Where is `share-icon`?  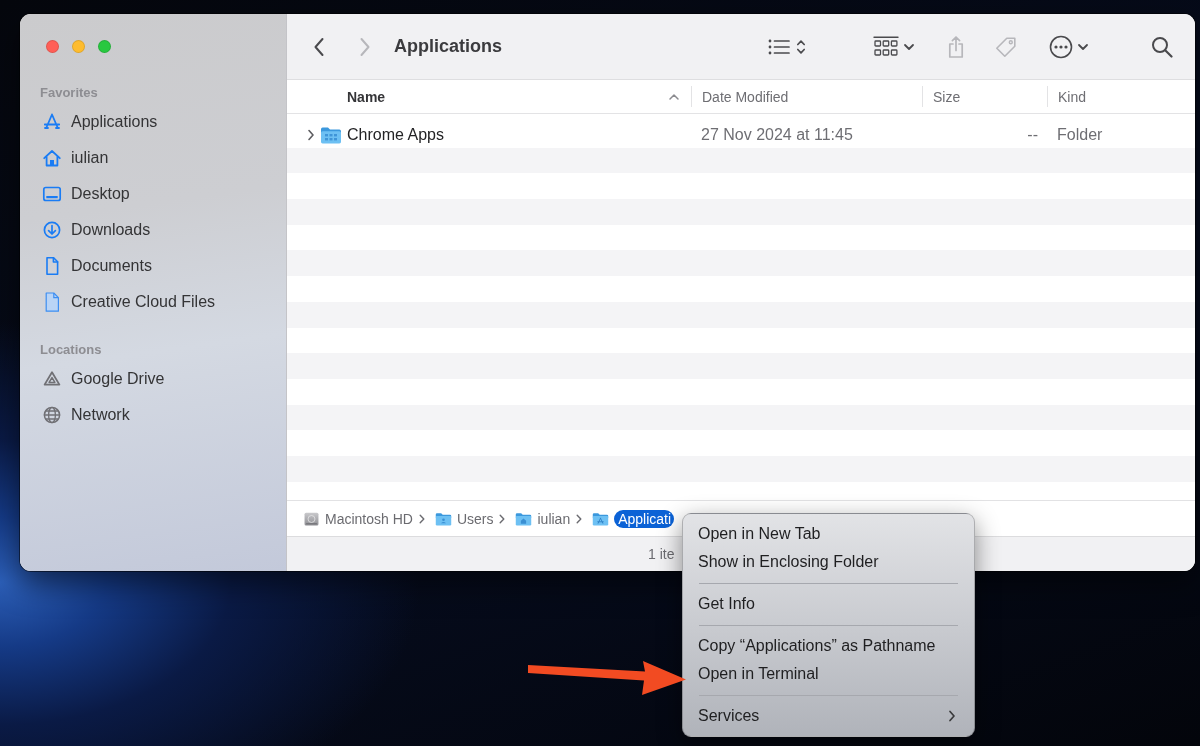 share-icon is located at coordinates (956, 46).